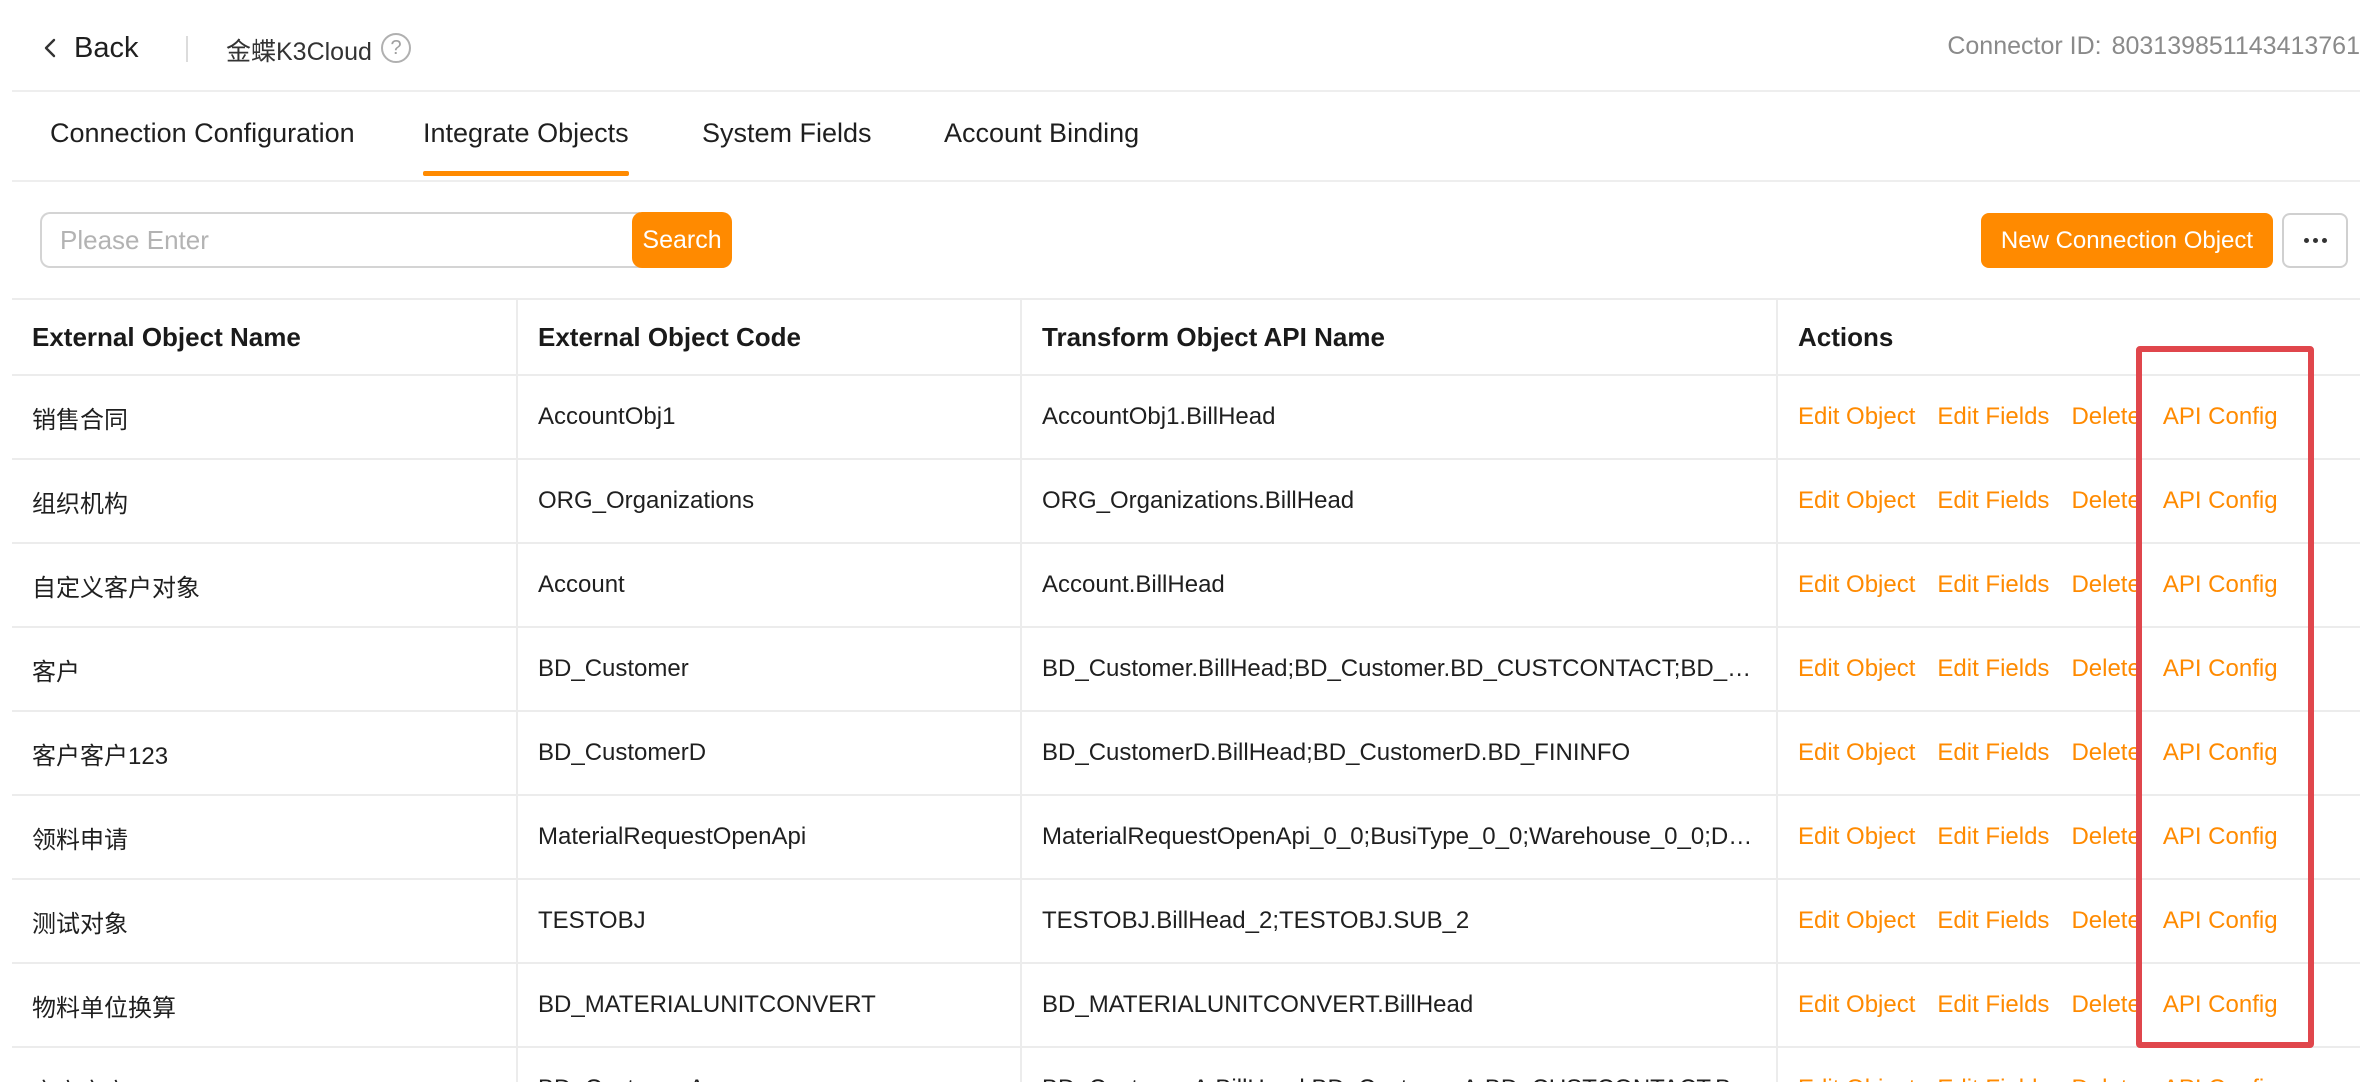 This screenshot has height=1082, width=2360. What do you see at coordinates (264, 1065) in the screenshot?
I see `external-object-name-cell: 客户客户` at bounding box center [264, 1065].